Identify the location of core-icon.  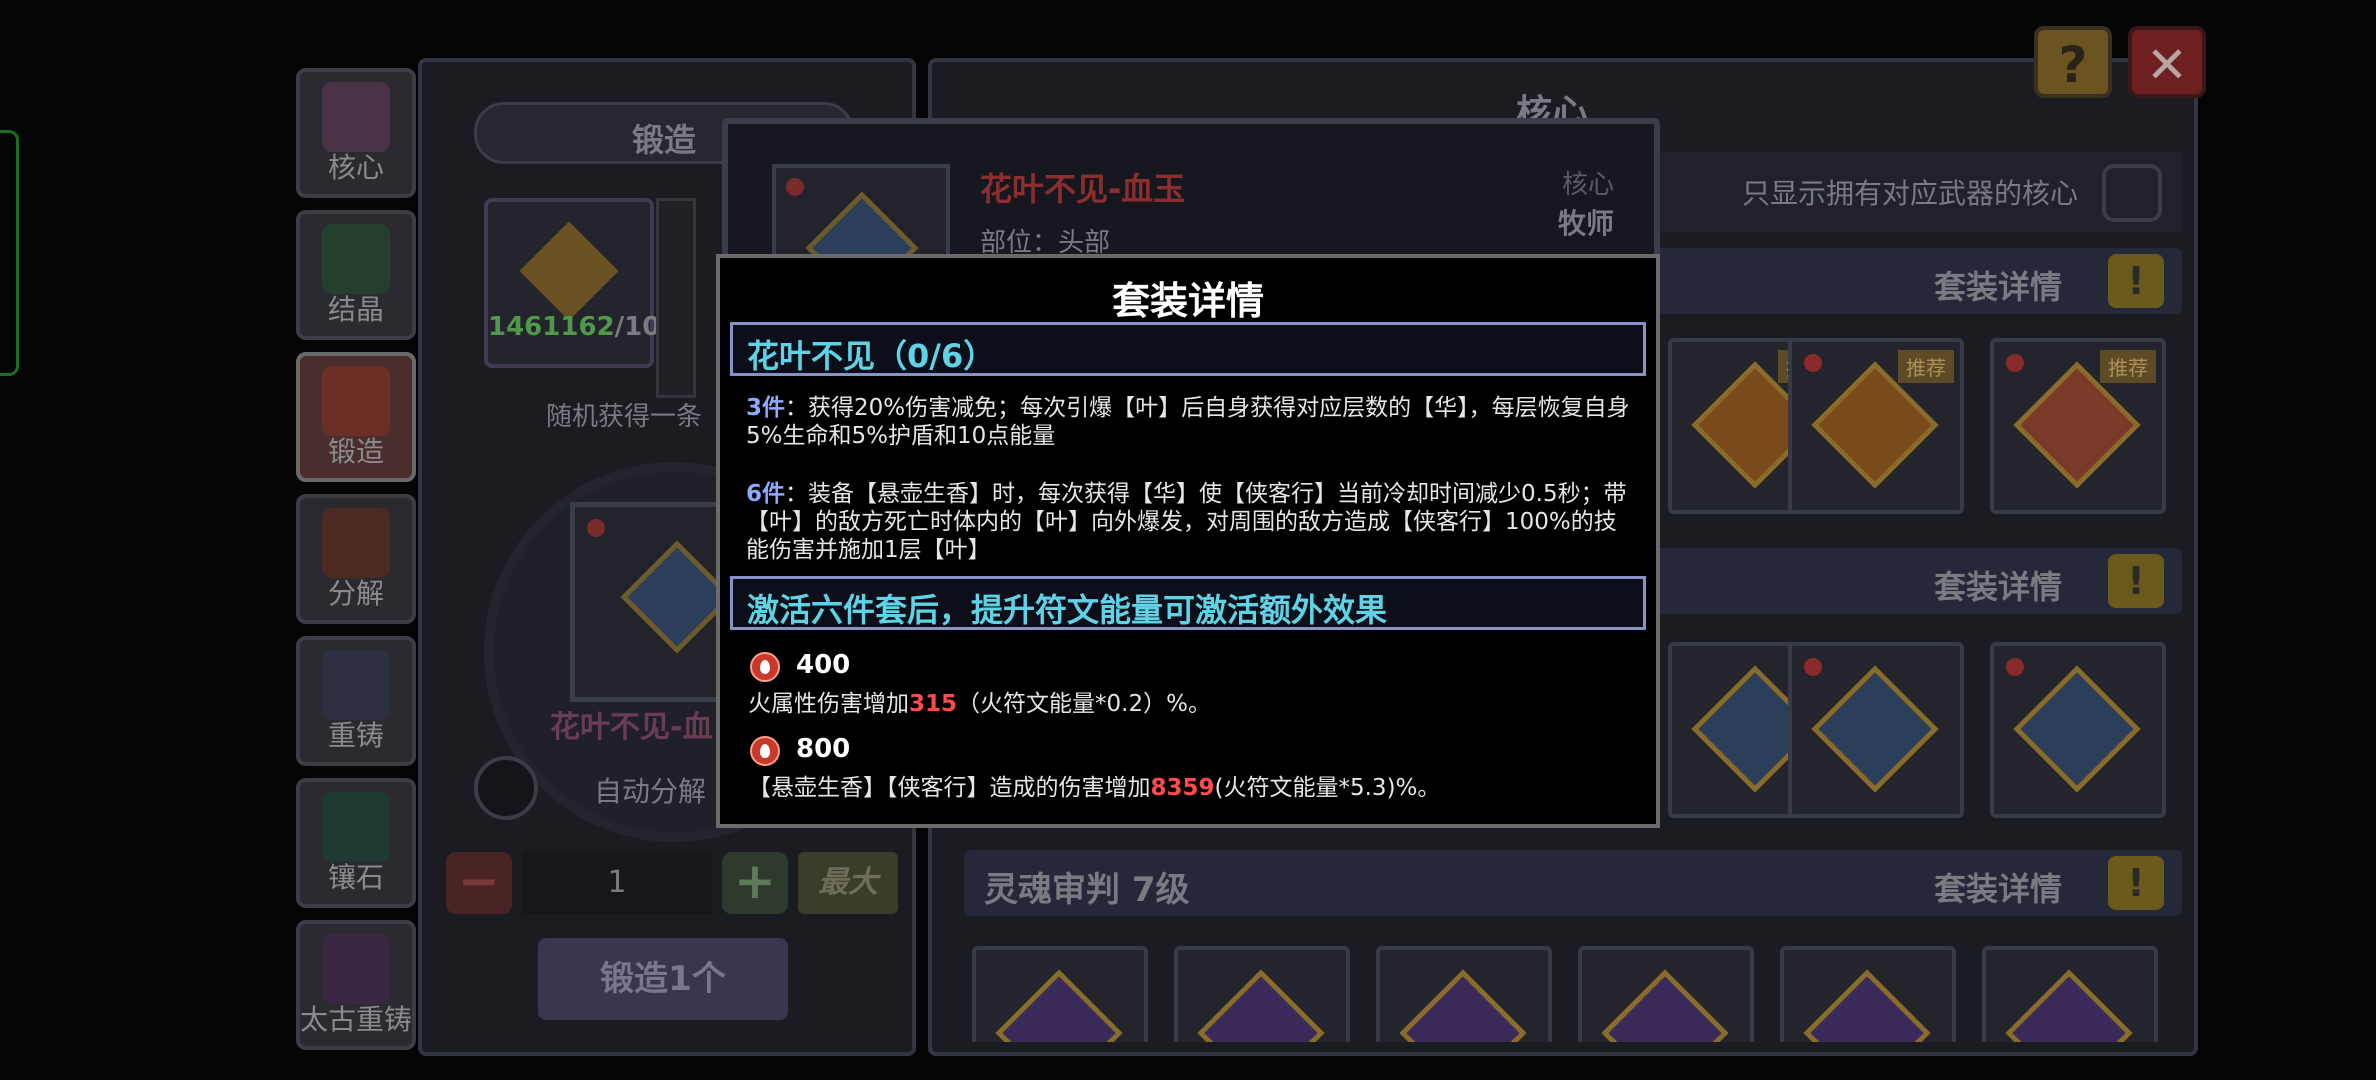
(356, 117).